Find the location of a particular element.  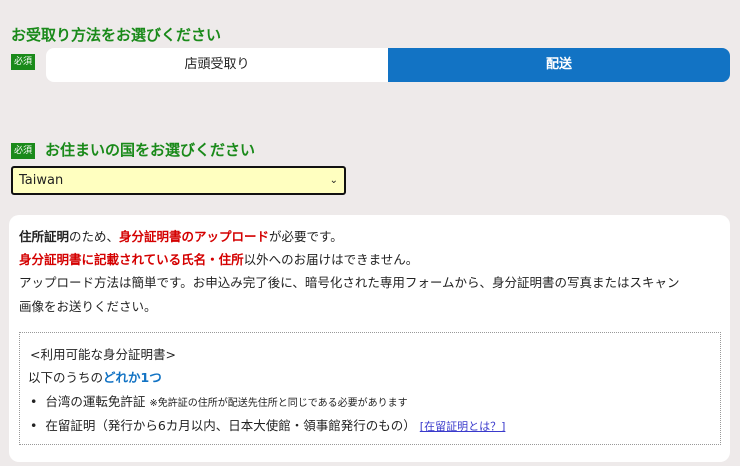

country-select: Taiwan ⌄ is located at coordinates (178, 180).